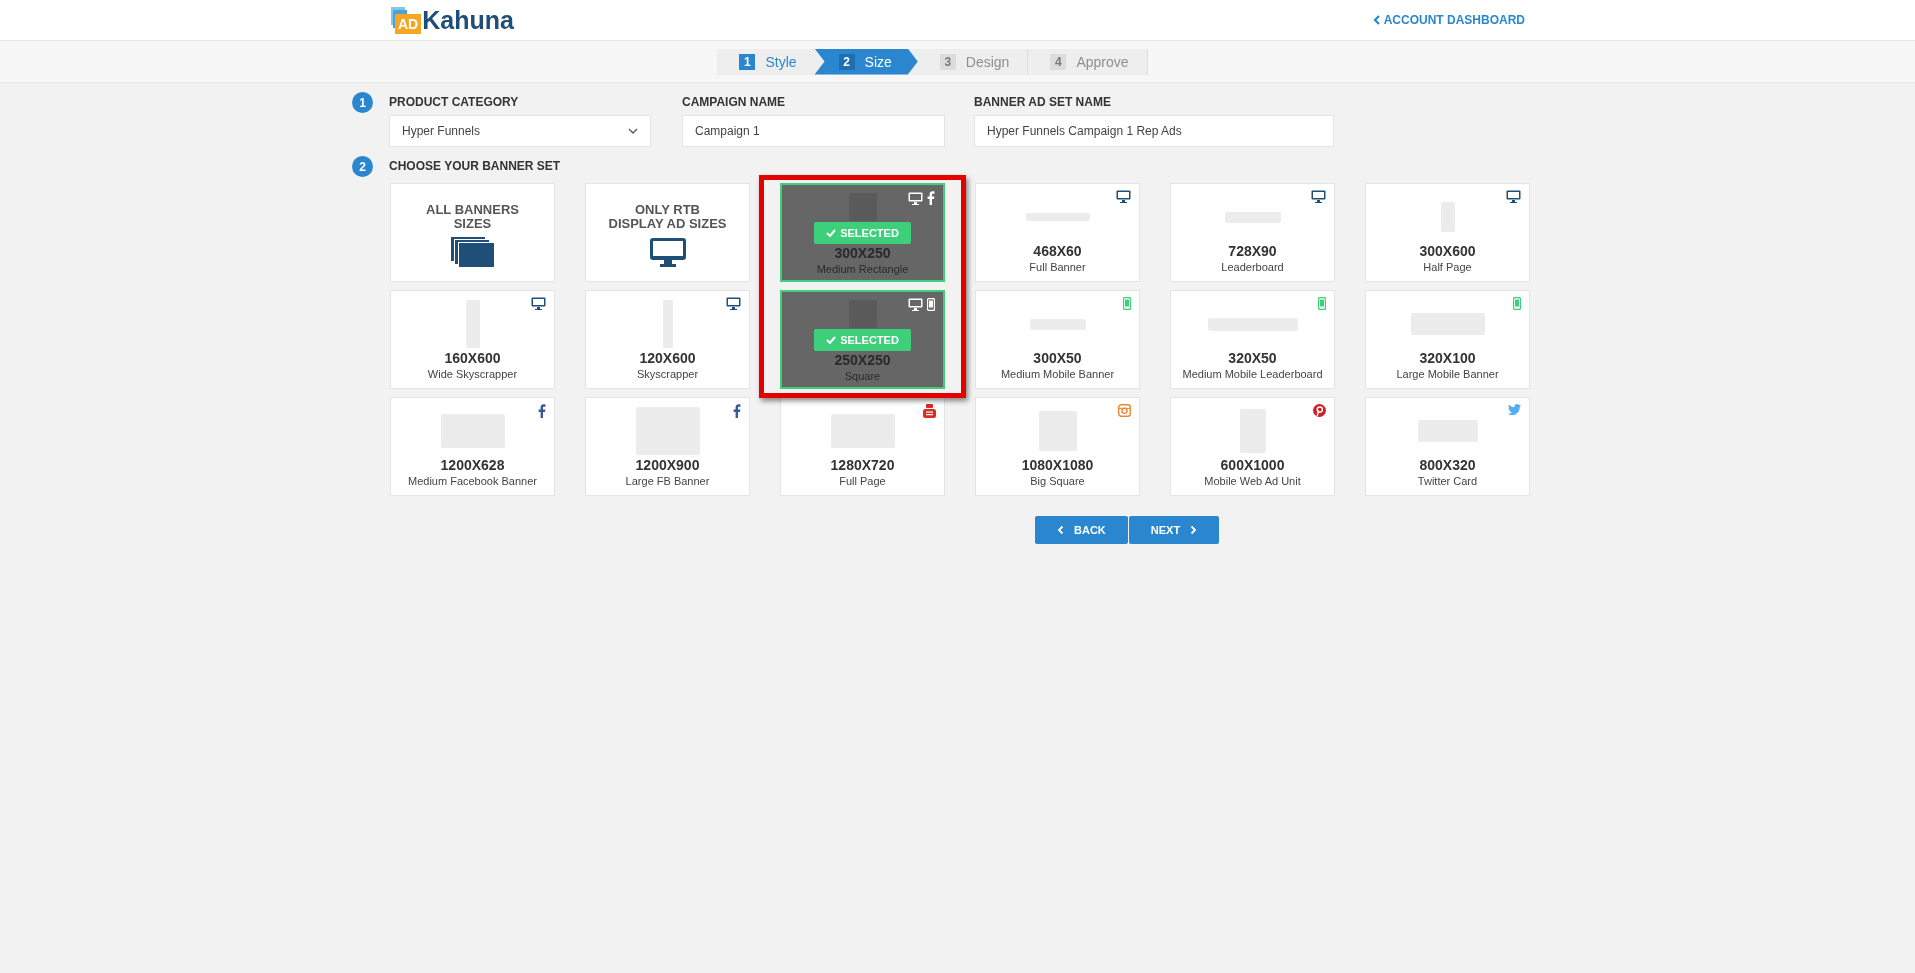  Describe the element at coordinates (667, 446) in the screenshot. I see `banner-size-card: 1200X900 Large FB Banner` at that location.